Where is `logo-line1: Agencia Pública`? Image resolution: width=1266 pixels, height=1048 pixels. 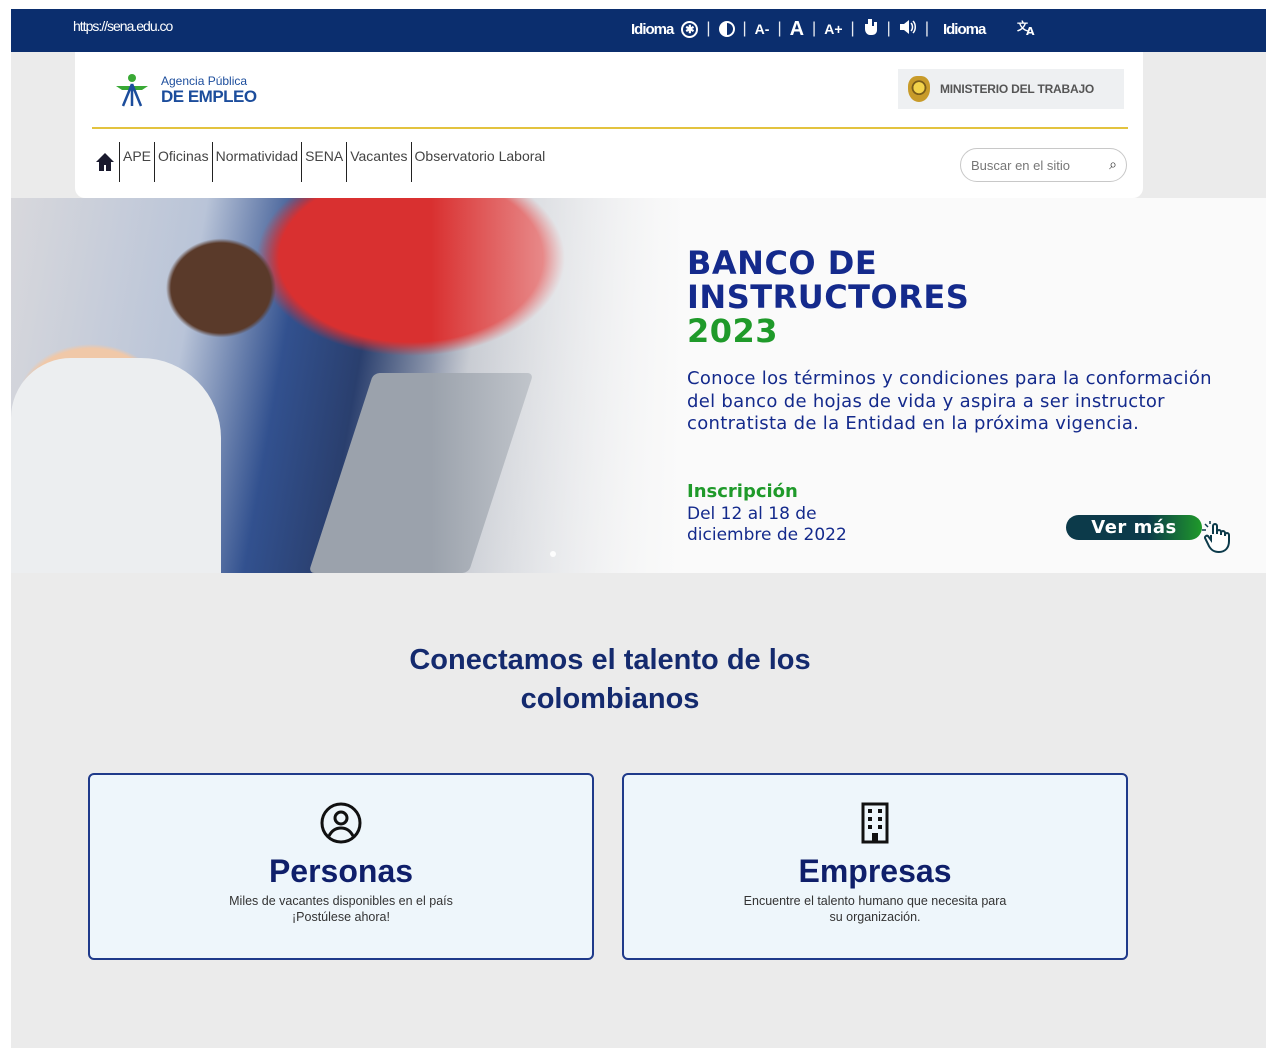
logo-line1: Agencia Pública is located at coordinates (204, 80).